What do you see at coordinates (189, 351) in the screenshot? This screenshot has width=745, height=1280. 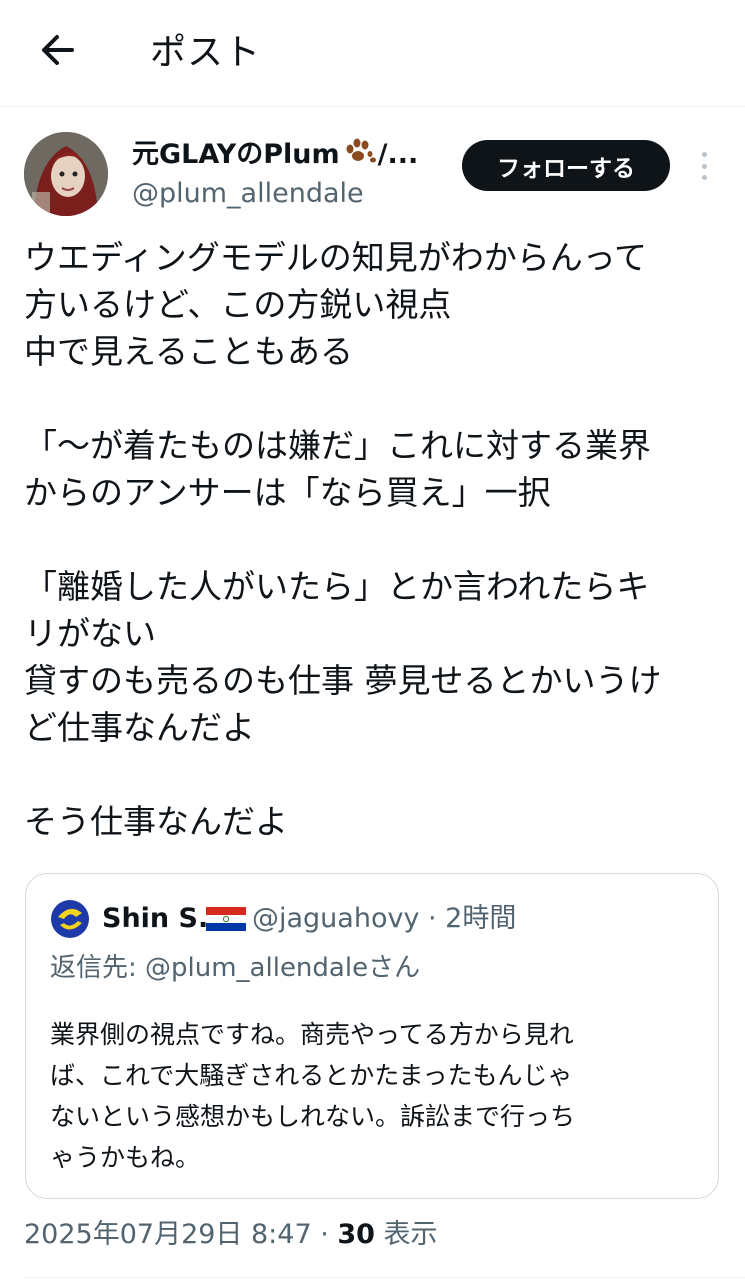 I see `post-line: 中で見えることもある` at bounding box center [189, 351].